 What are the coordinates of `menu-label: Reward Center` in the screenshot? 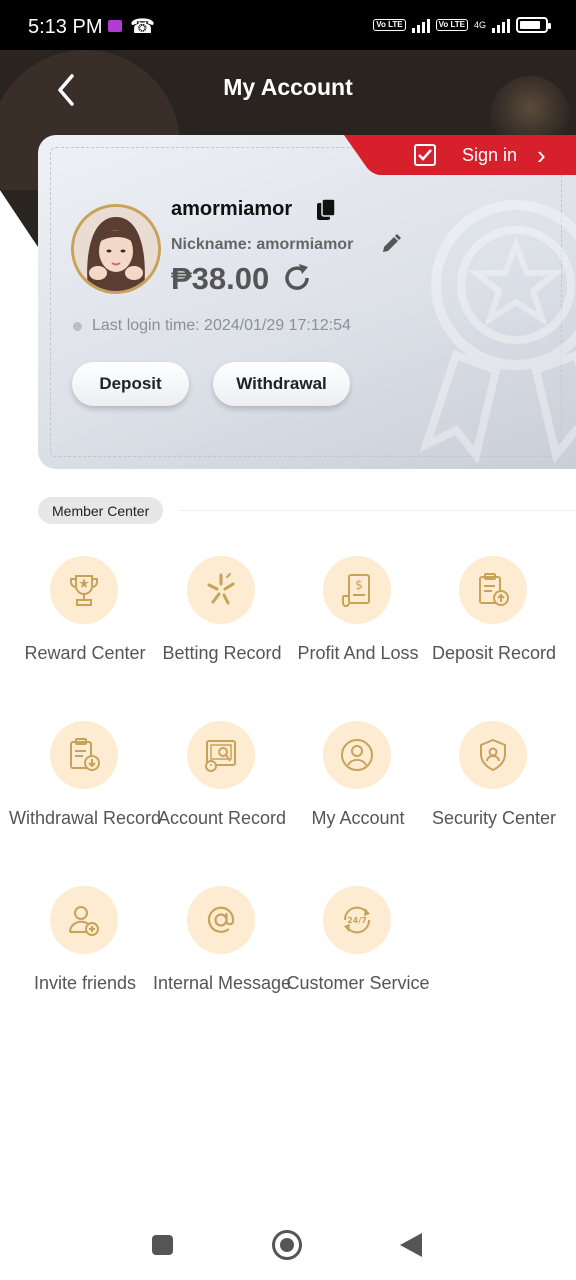 It's located at (85, 653).